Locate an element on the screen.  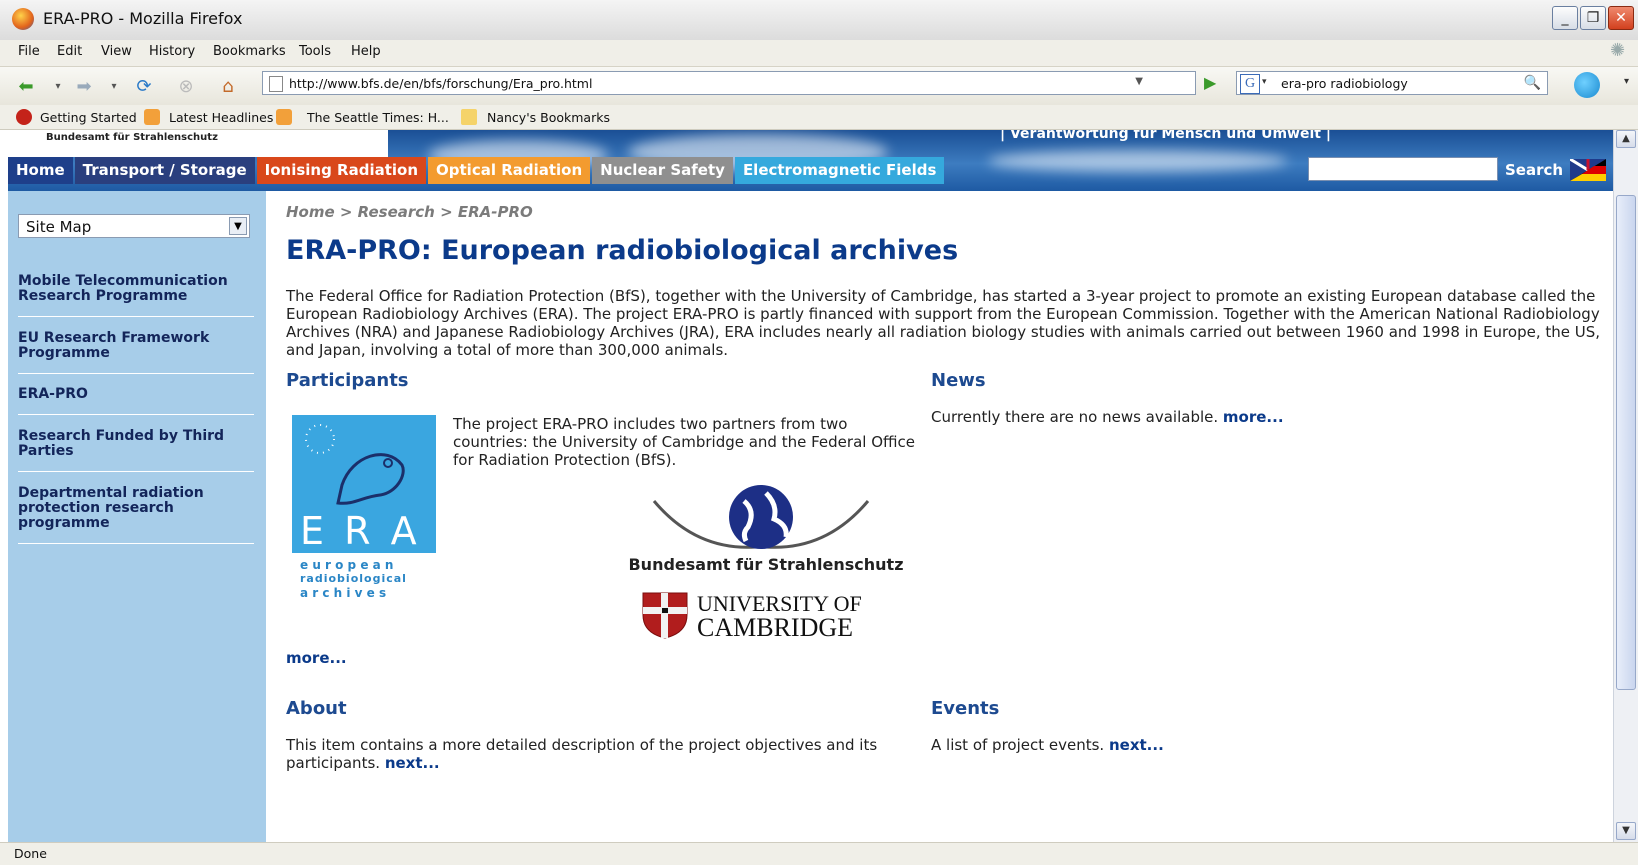
cambridge-logo: UNIVERSITY OF CAMBRIDGE is located at coordinates (771, 617).